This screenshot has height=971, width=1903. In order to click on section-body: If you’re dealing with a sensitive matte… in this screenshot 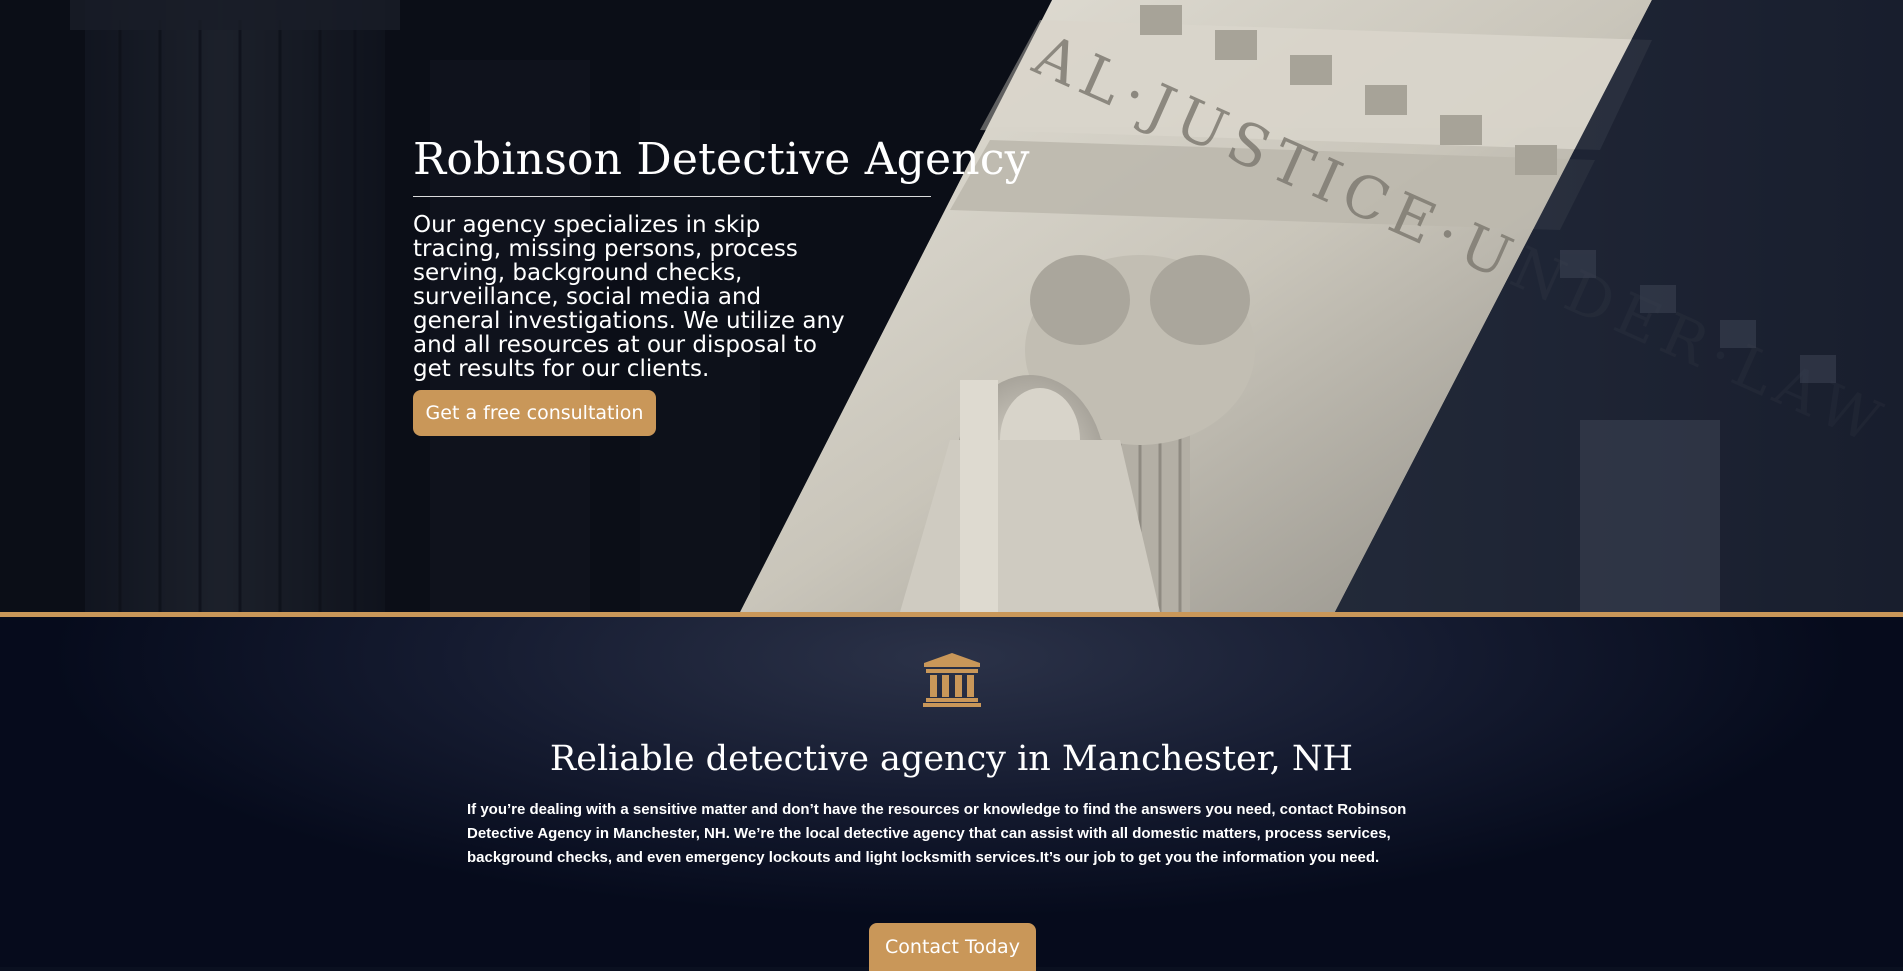, I will do `click(937, 833)`.